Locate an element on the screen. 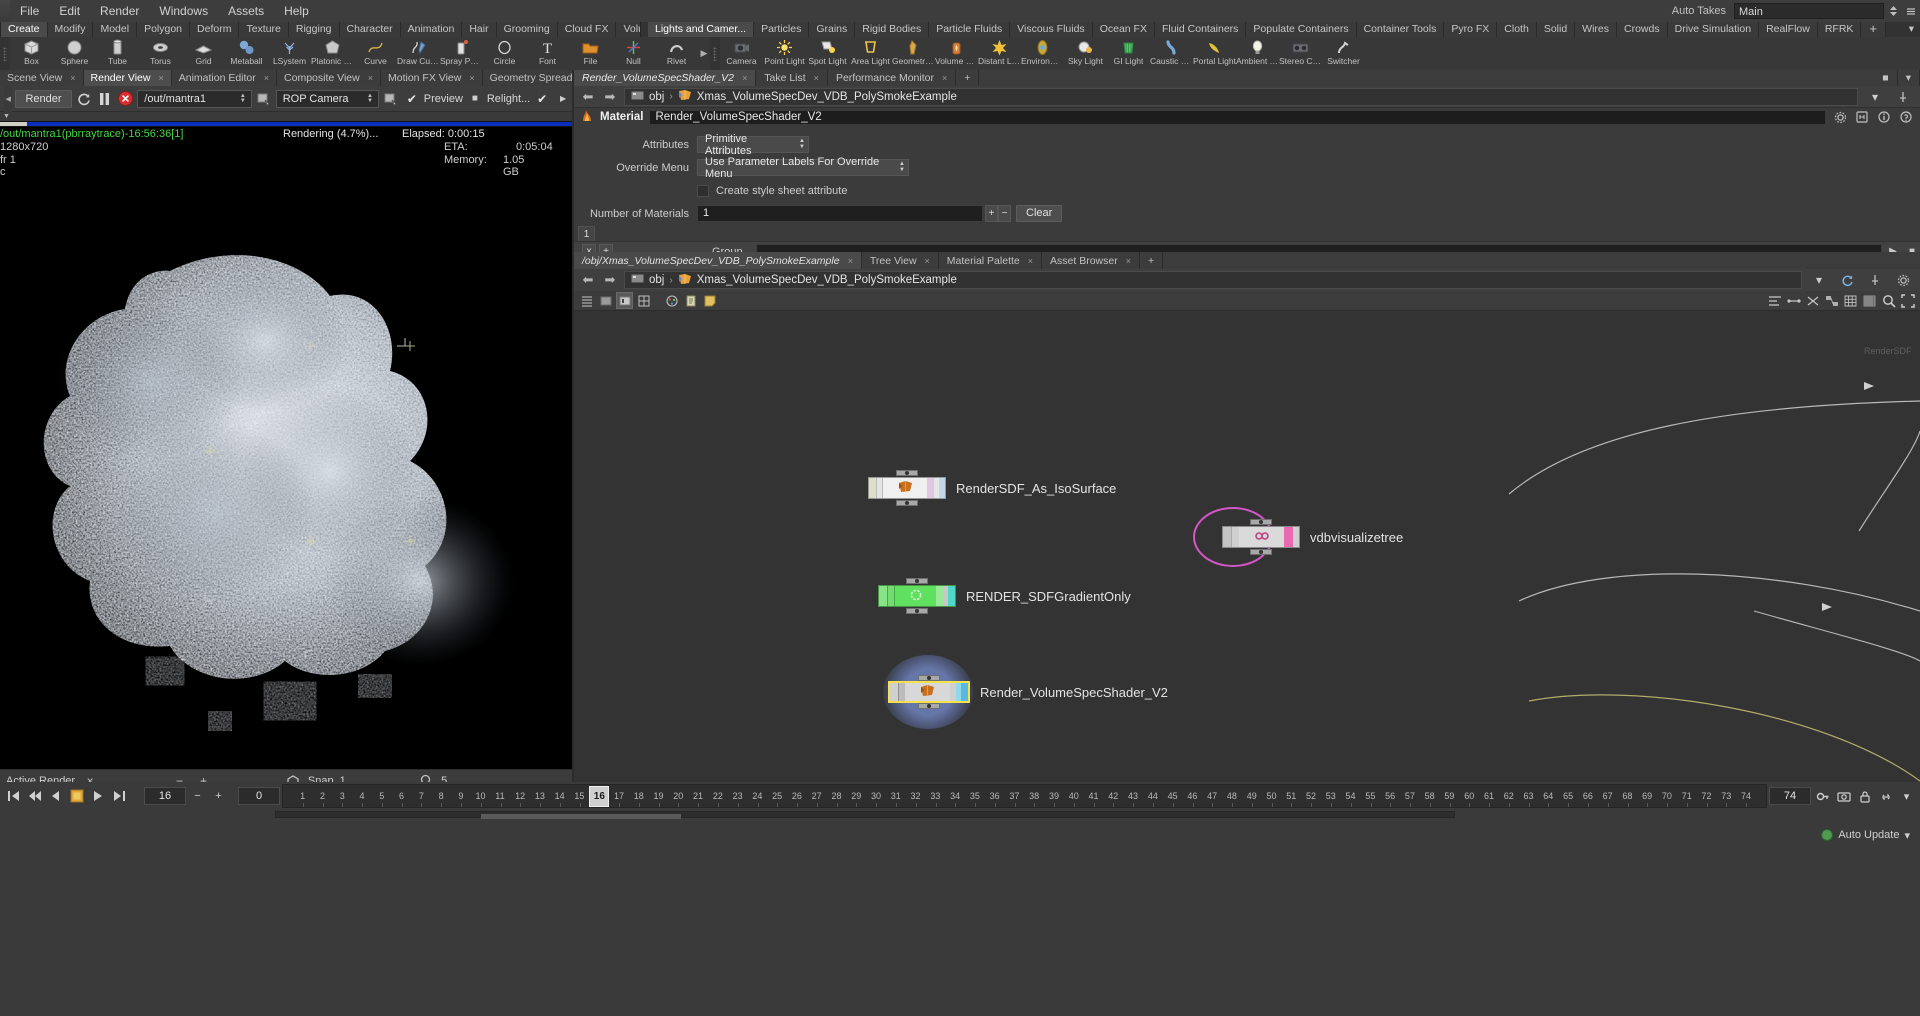  frame-increment-field: 0 is located at coordinates (259, 796).